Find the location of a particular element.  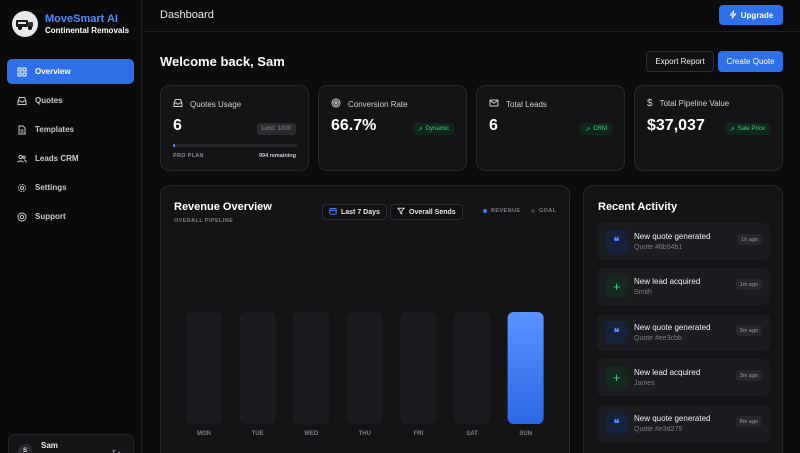

brand: MoveSmart AI Continental Removals is located at coordinates (70, 24).